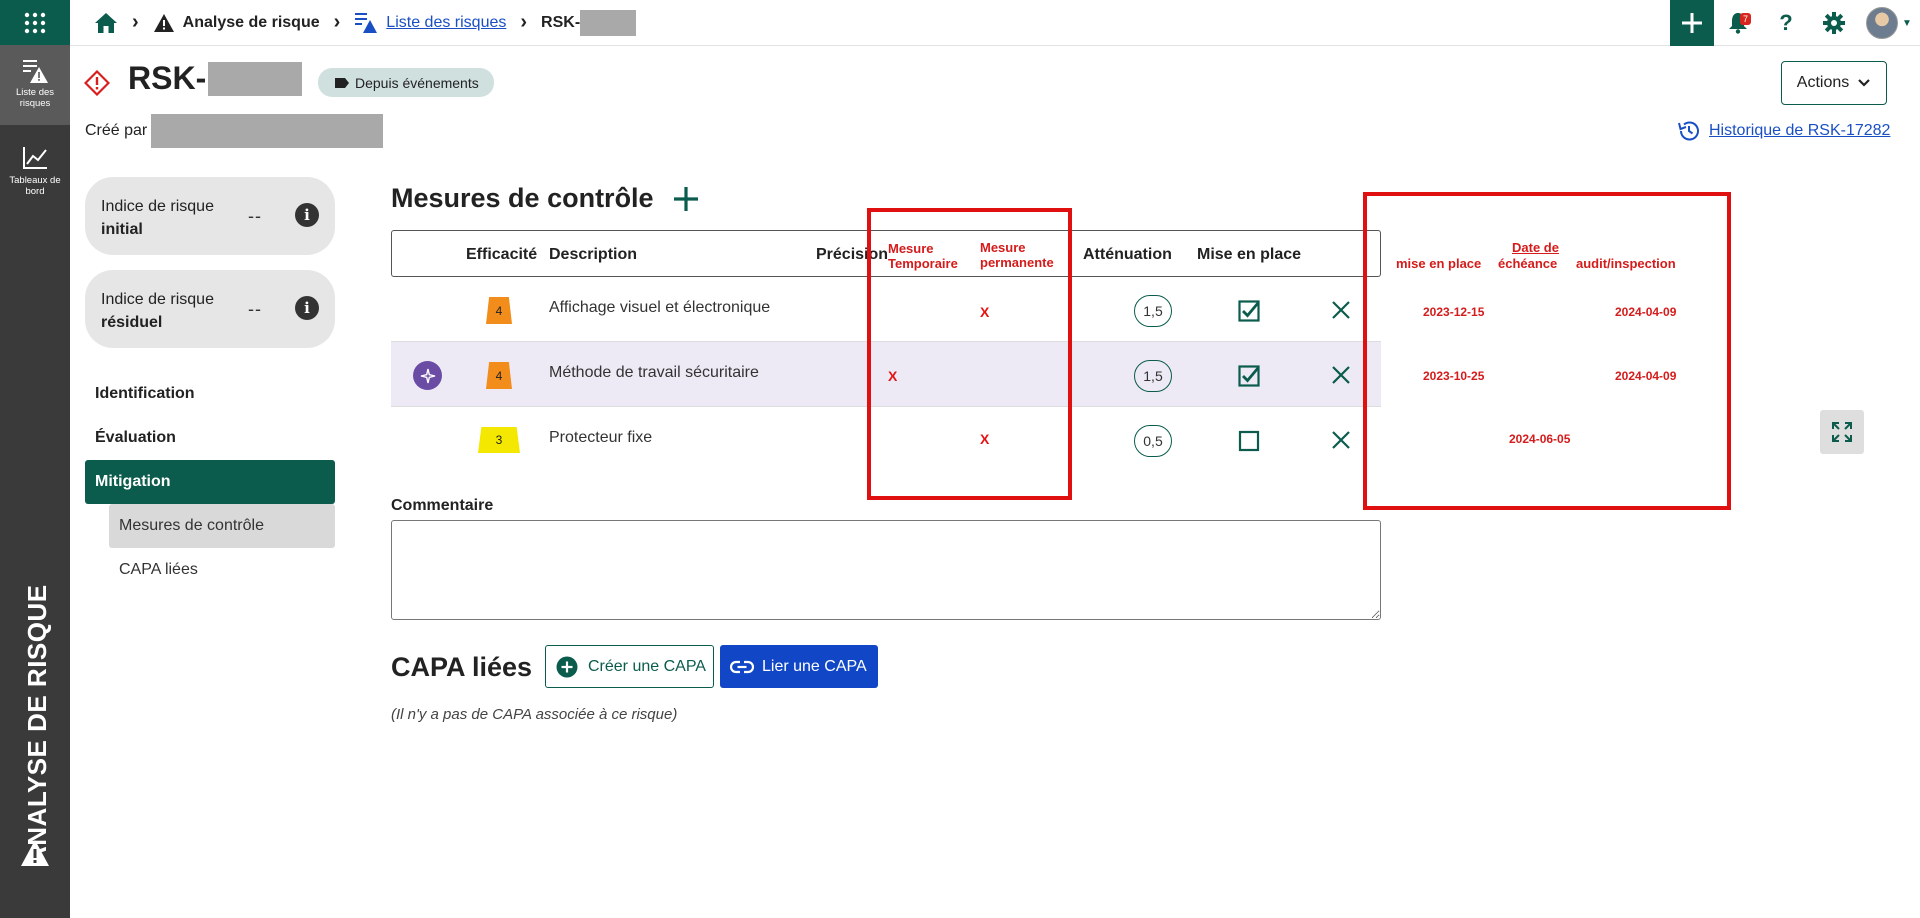 Image resolution: width=1920 pixels, height=918 pixels. What do you see at coordinates (35, 158) in the screenshot?
I see `chart-line-icon` at bounding box center [35, 158].